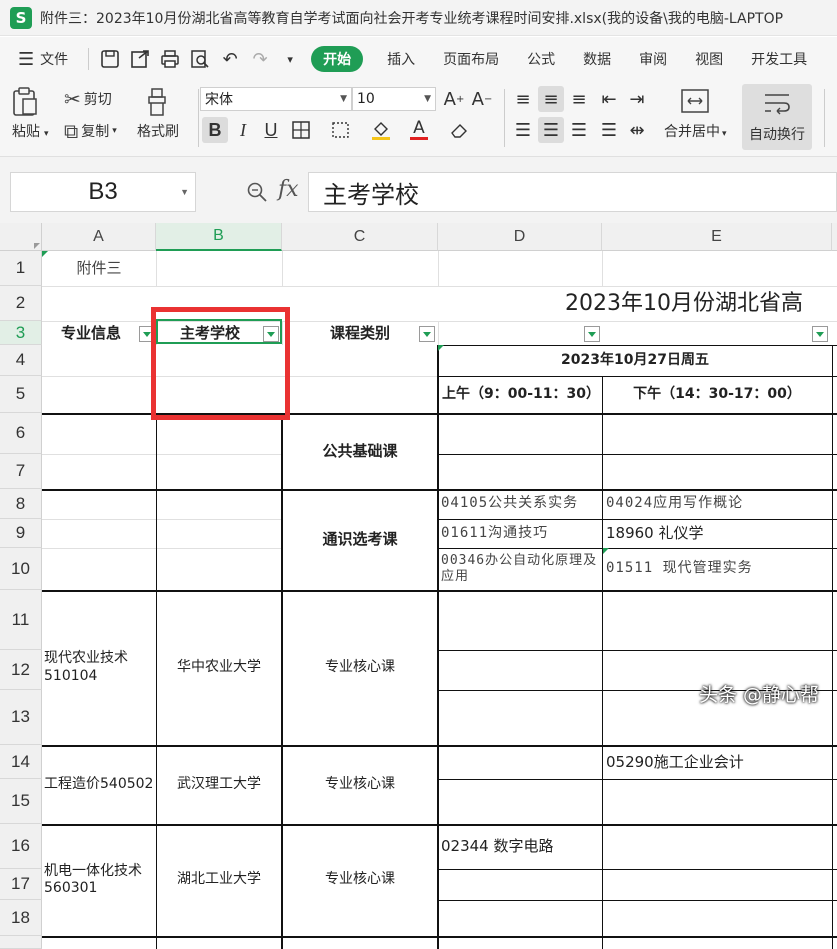 Image resolution: width=837 pixels, height=949 pixels. What do you see at coordinates (219, 667) in the screenshot?
I see `school-cell: 华中农业大学` at bounding box center [219, 667].